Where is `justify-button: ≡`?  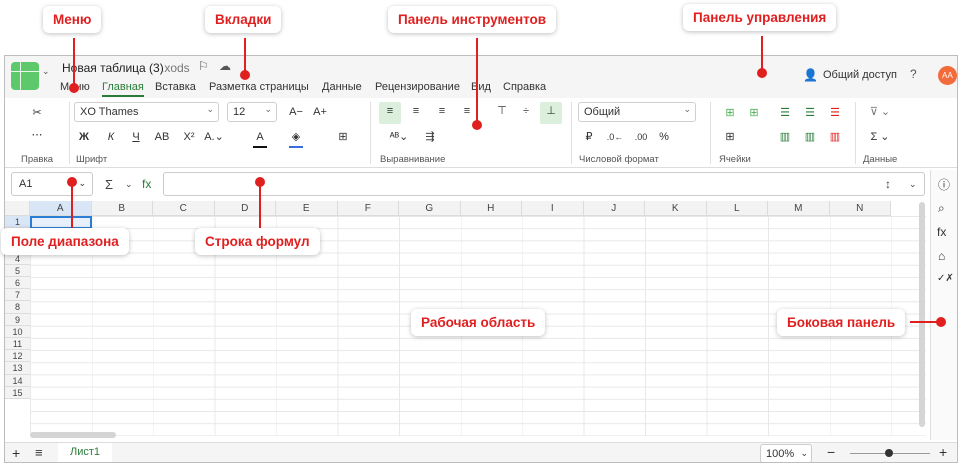 justify-button: ≡ is located at coordinates (467, 111).